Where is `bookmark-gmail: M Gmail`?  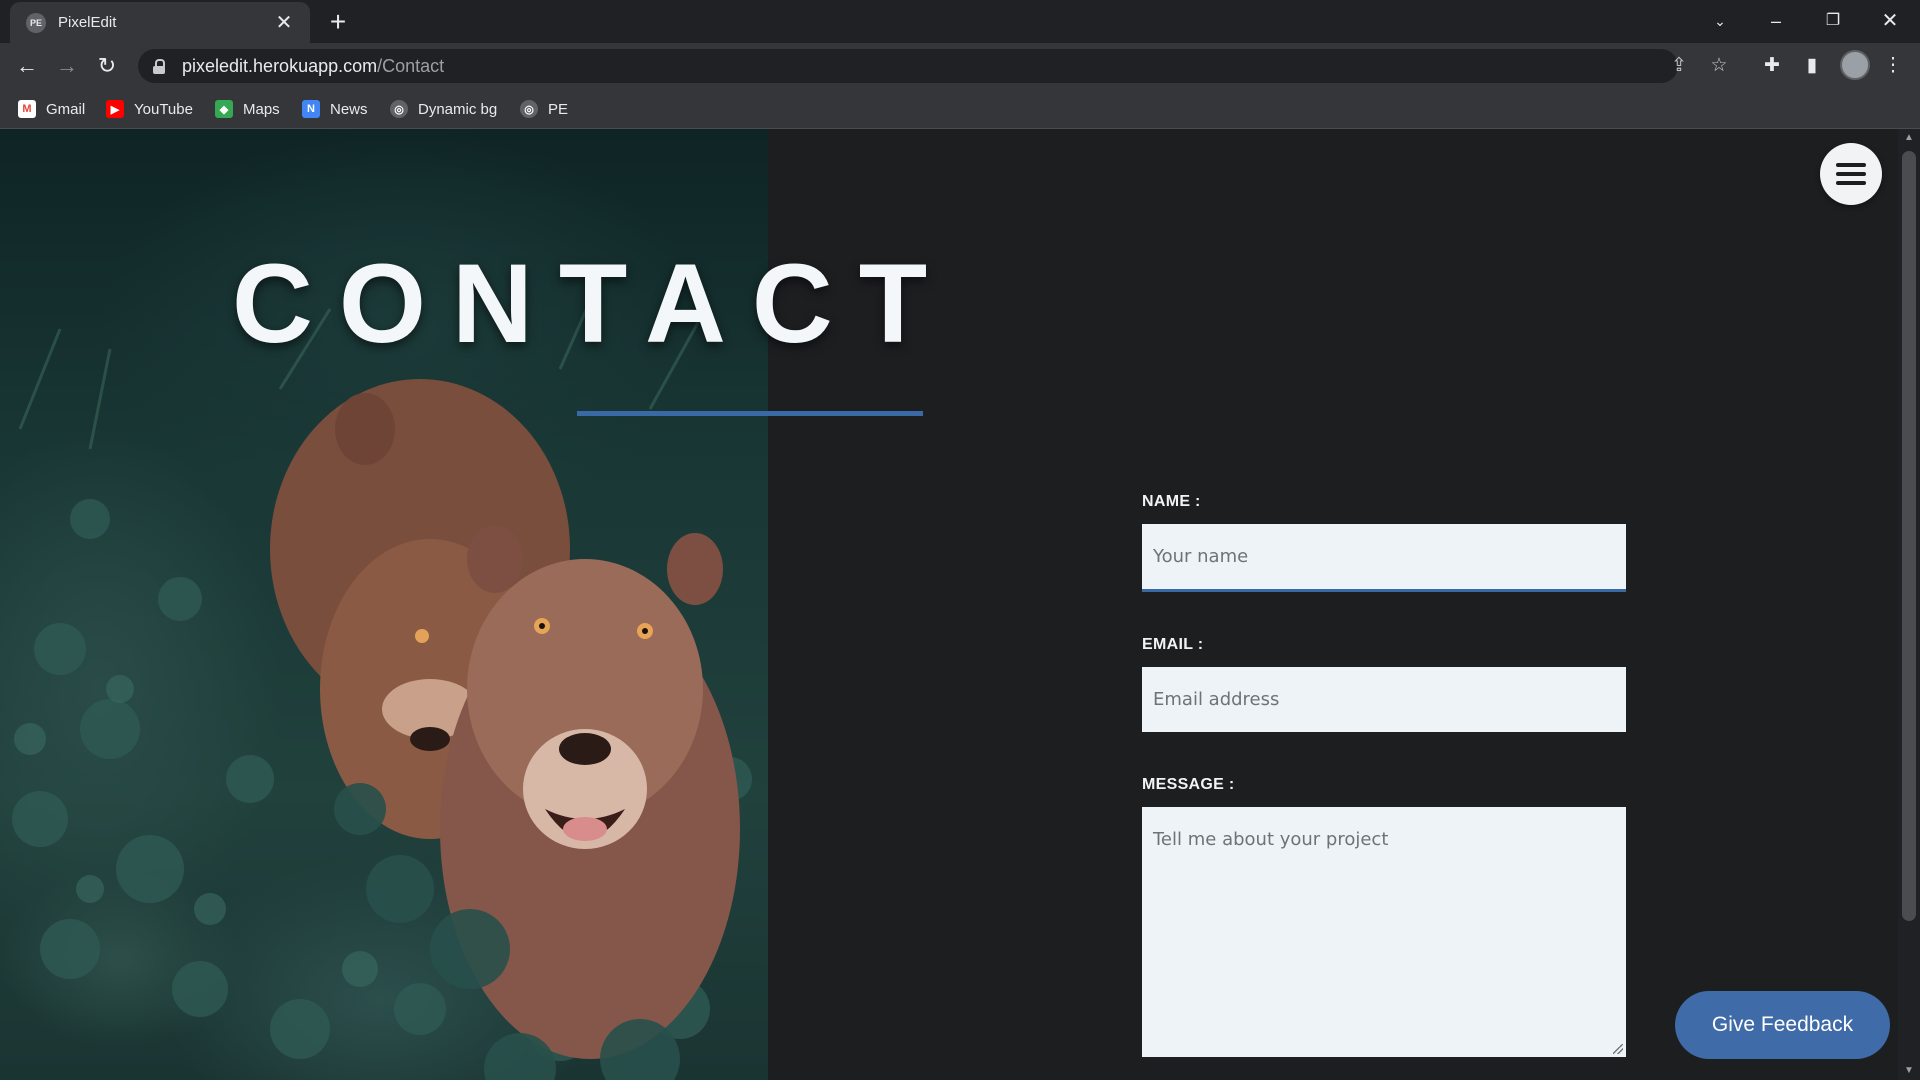 bookmark-gmail: M Gmail is located at coordinates (51, 109).